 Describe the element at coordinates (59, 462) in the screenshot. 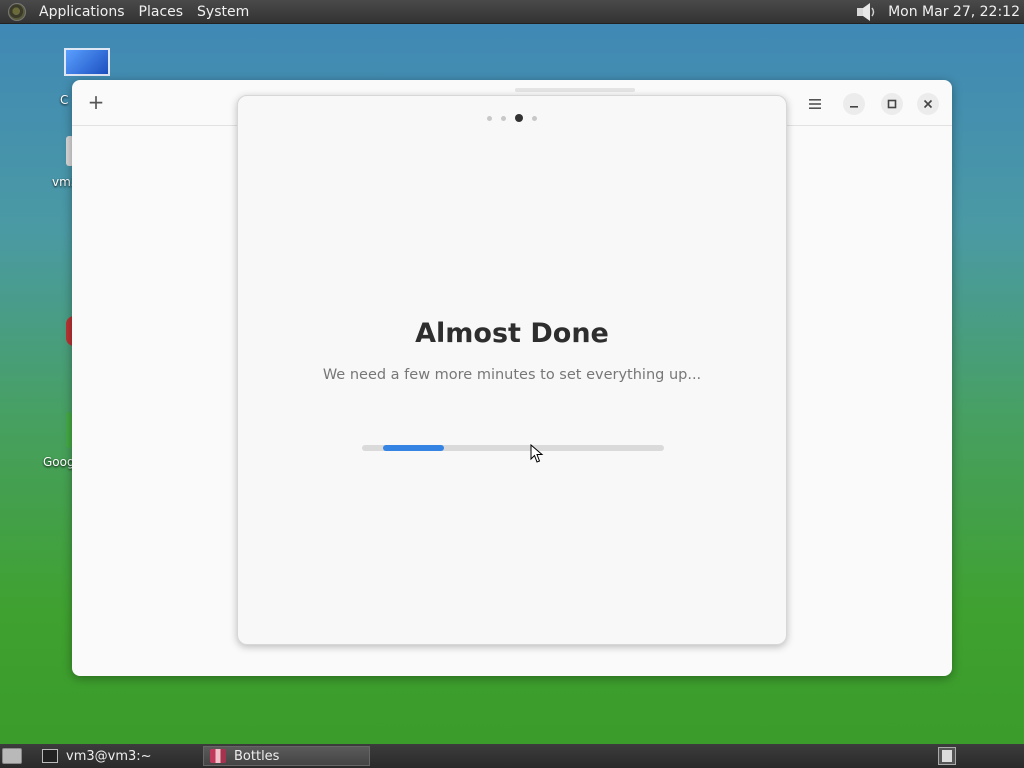

I see `desktop-icon-label: Goog` at that location.